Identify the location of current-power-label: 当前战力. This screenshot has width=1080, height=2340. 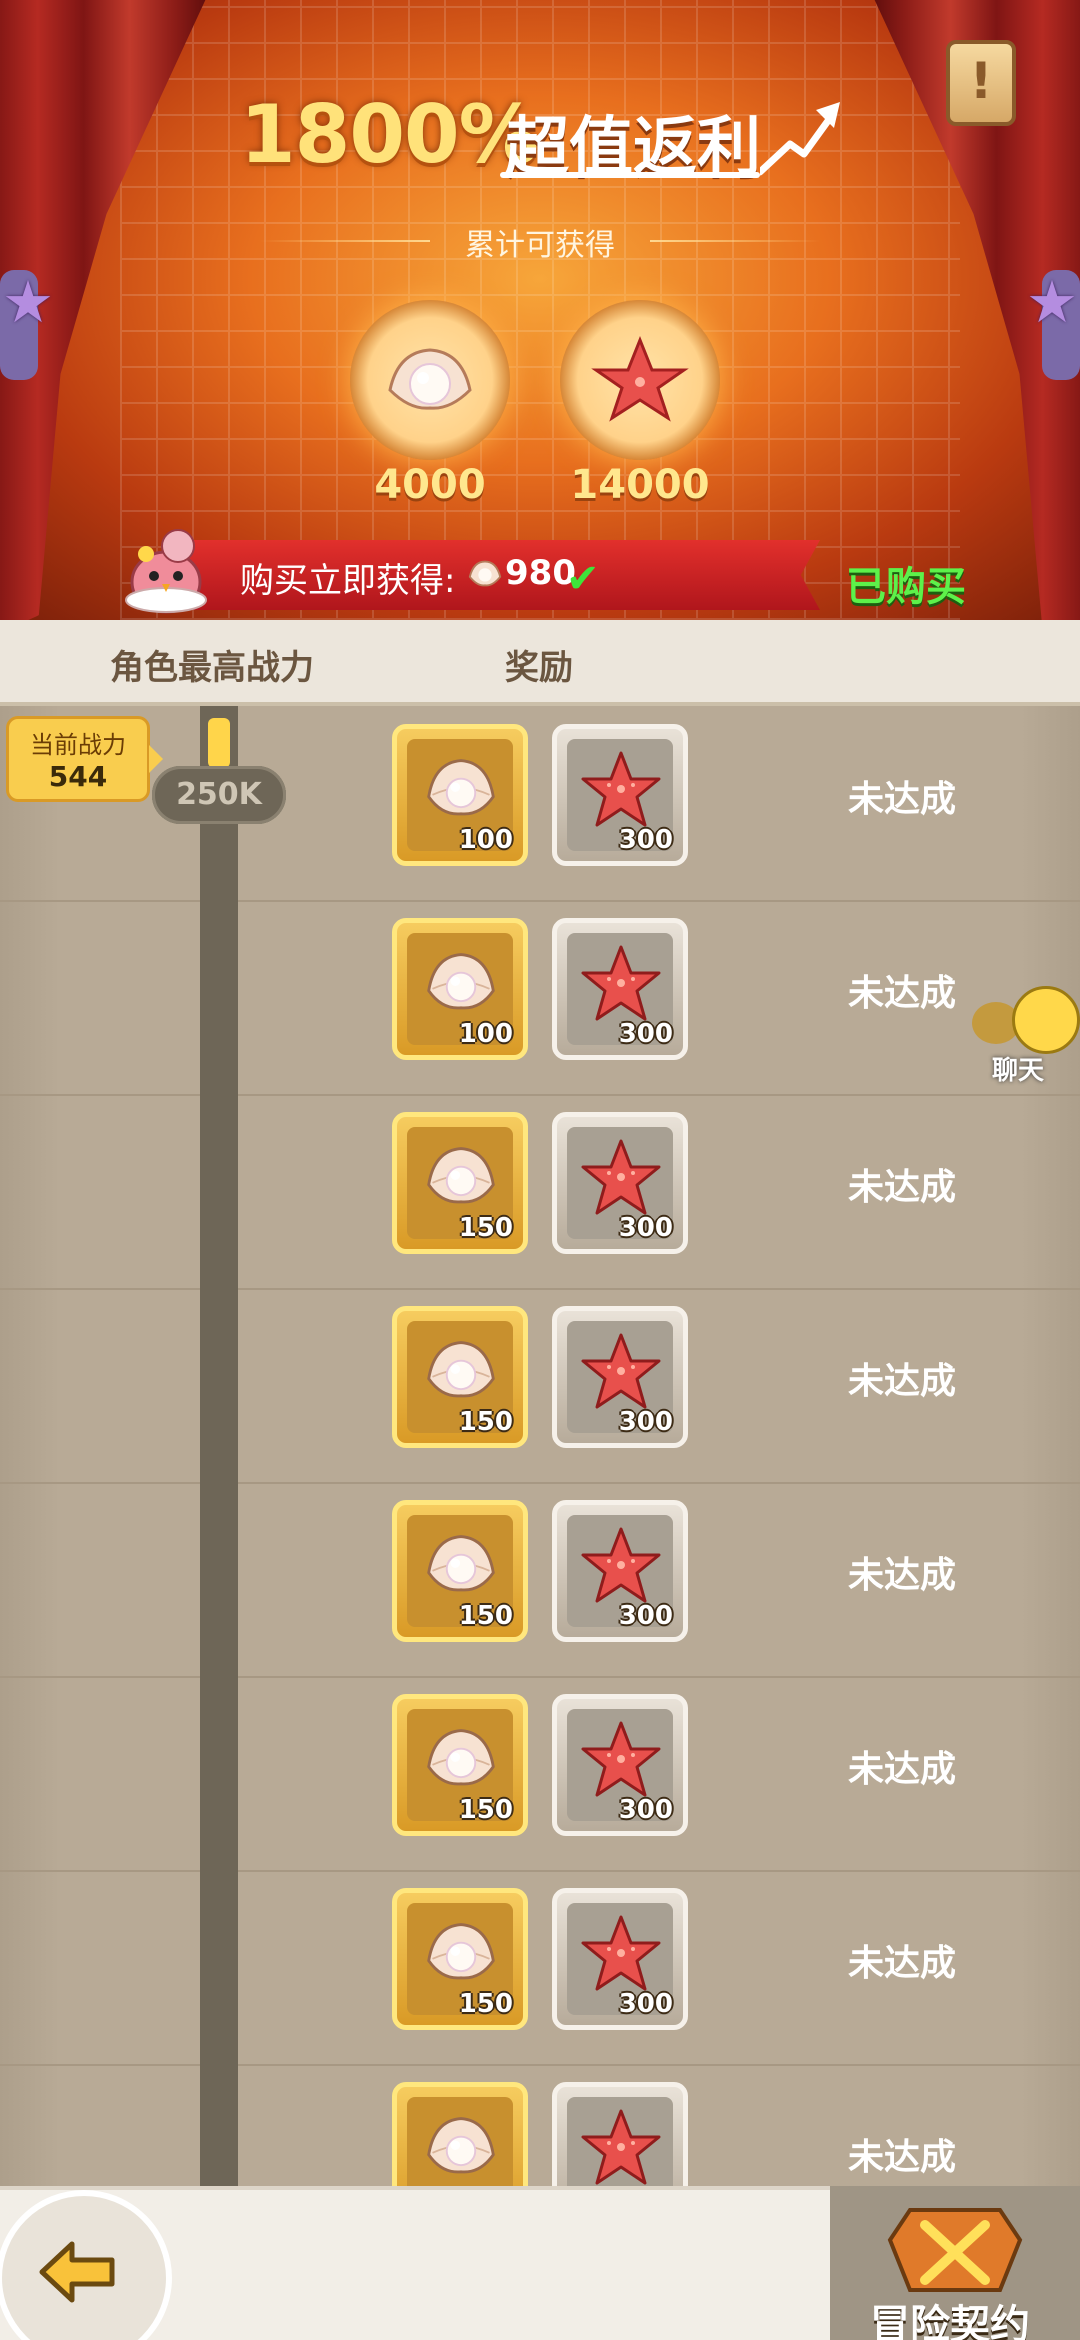
(78, 745).